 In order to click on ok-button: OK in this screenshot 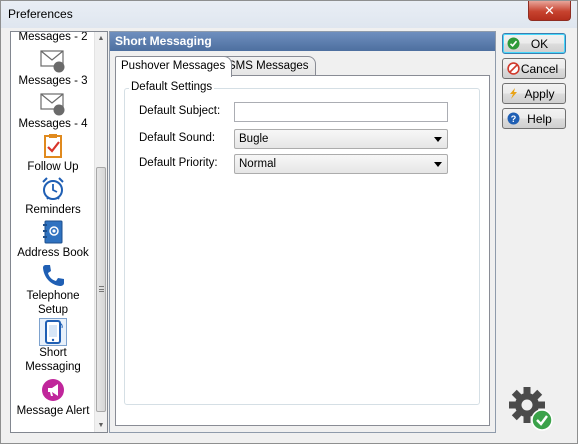, I will do `click(534, 43)`.